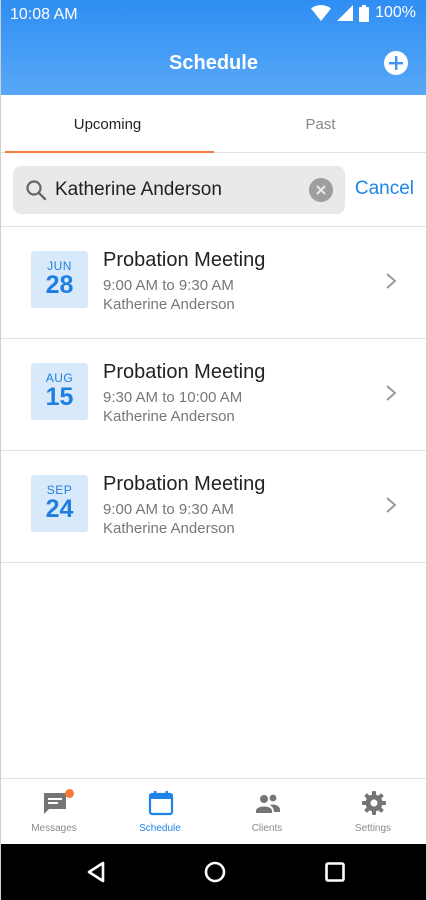 The height and width of the screenshot is (900, 427). What do you see at coordinates (54, 828) in the screenshot?
I see `nav-label: Messages` at bounding box center [54, 828].